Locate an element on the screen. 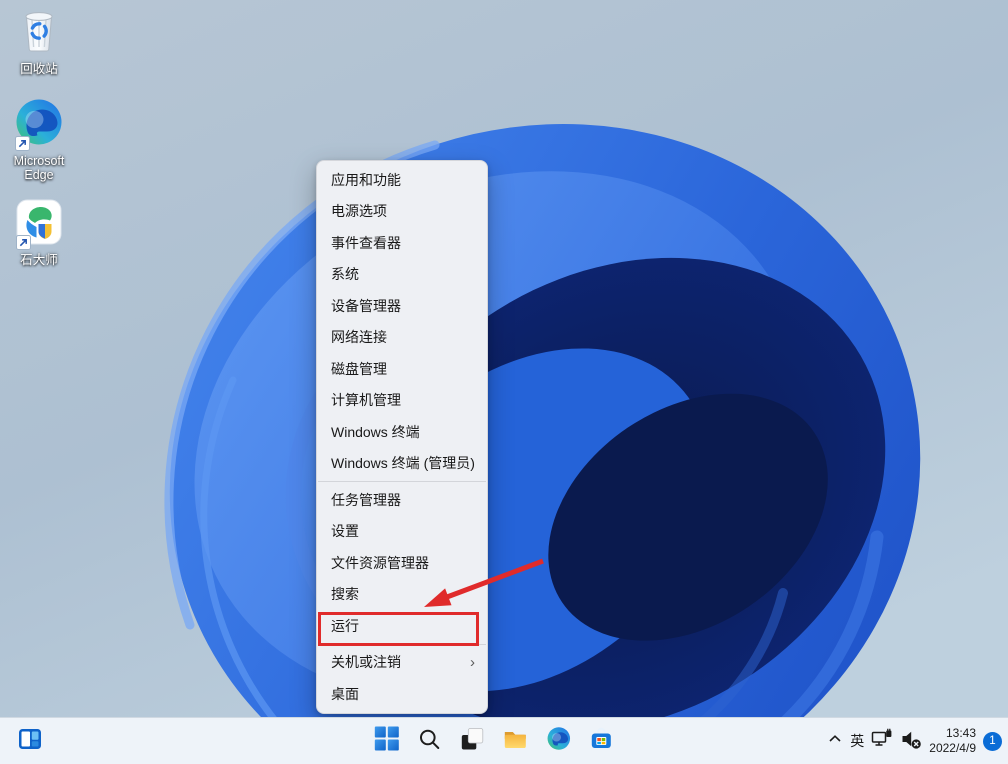  menu-item-label: 文件资源管理器 is located at coordinates (380, 562).